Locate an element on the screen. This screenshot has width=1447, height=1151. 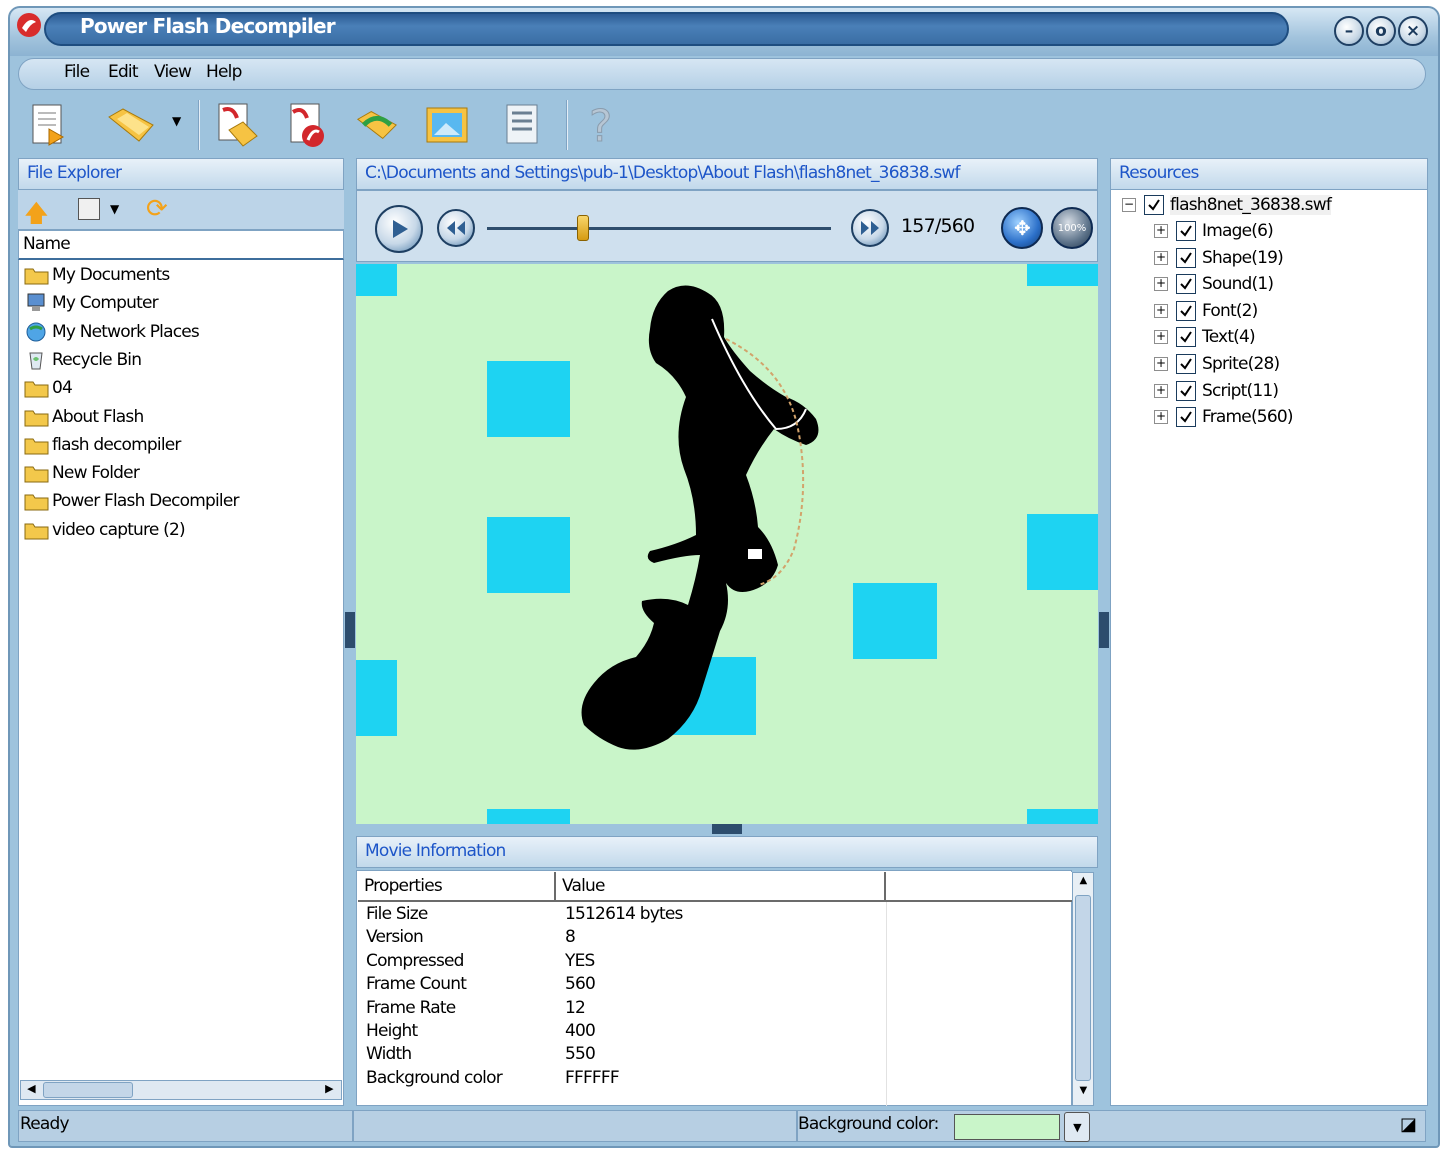
menu-help: Help is located at coordinates (224, 72).